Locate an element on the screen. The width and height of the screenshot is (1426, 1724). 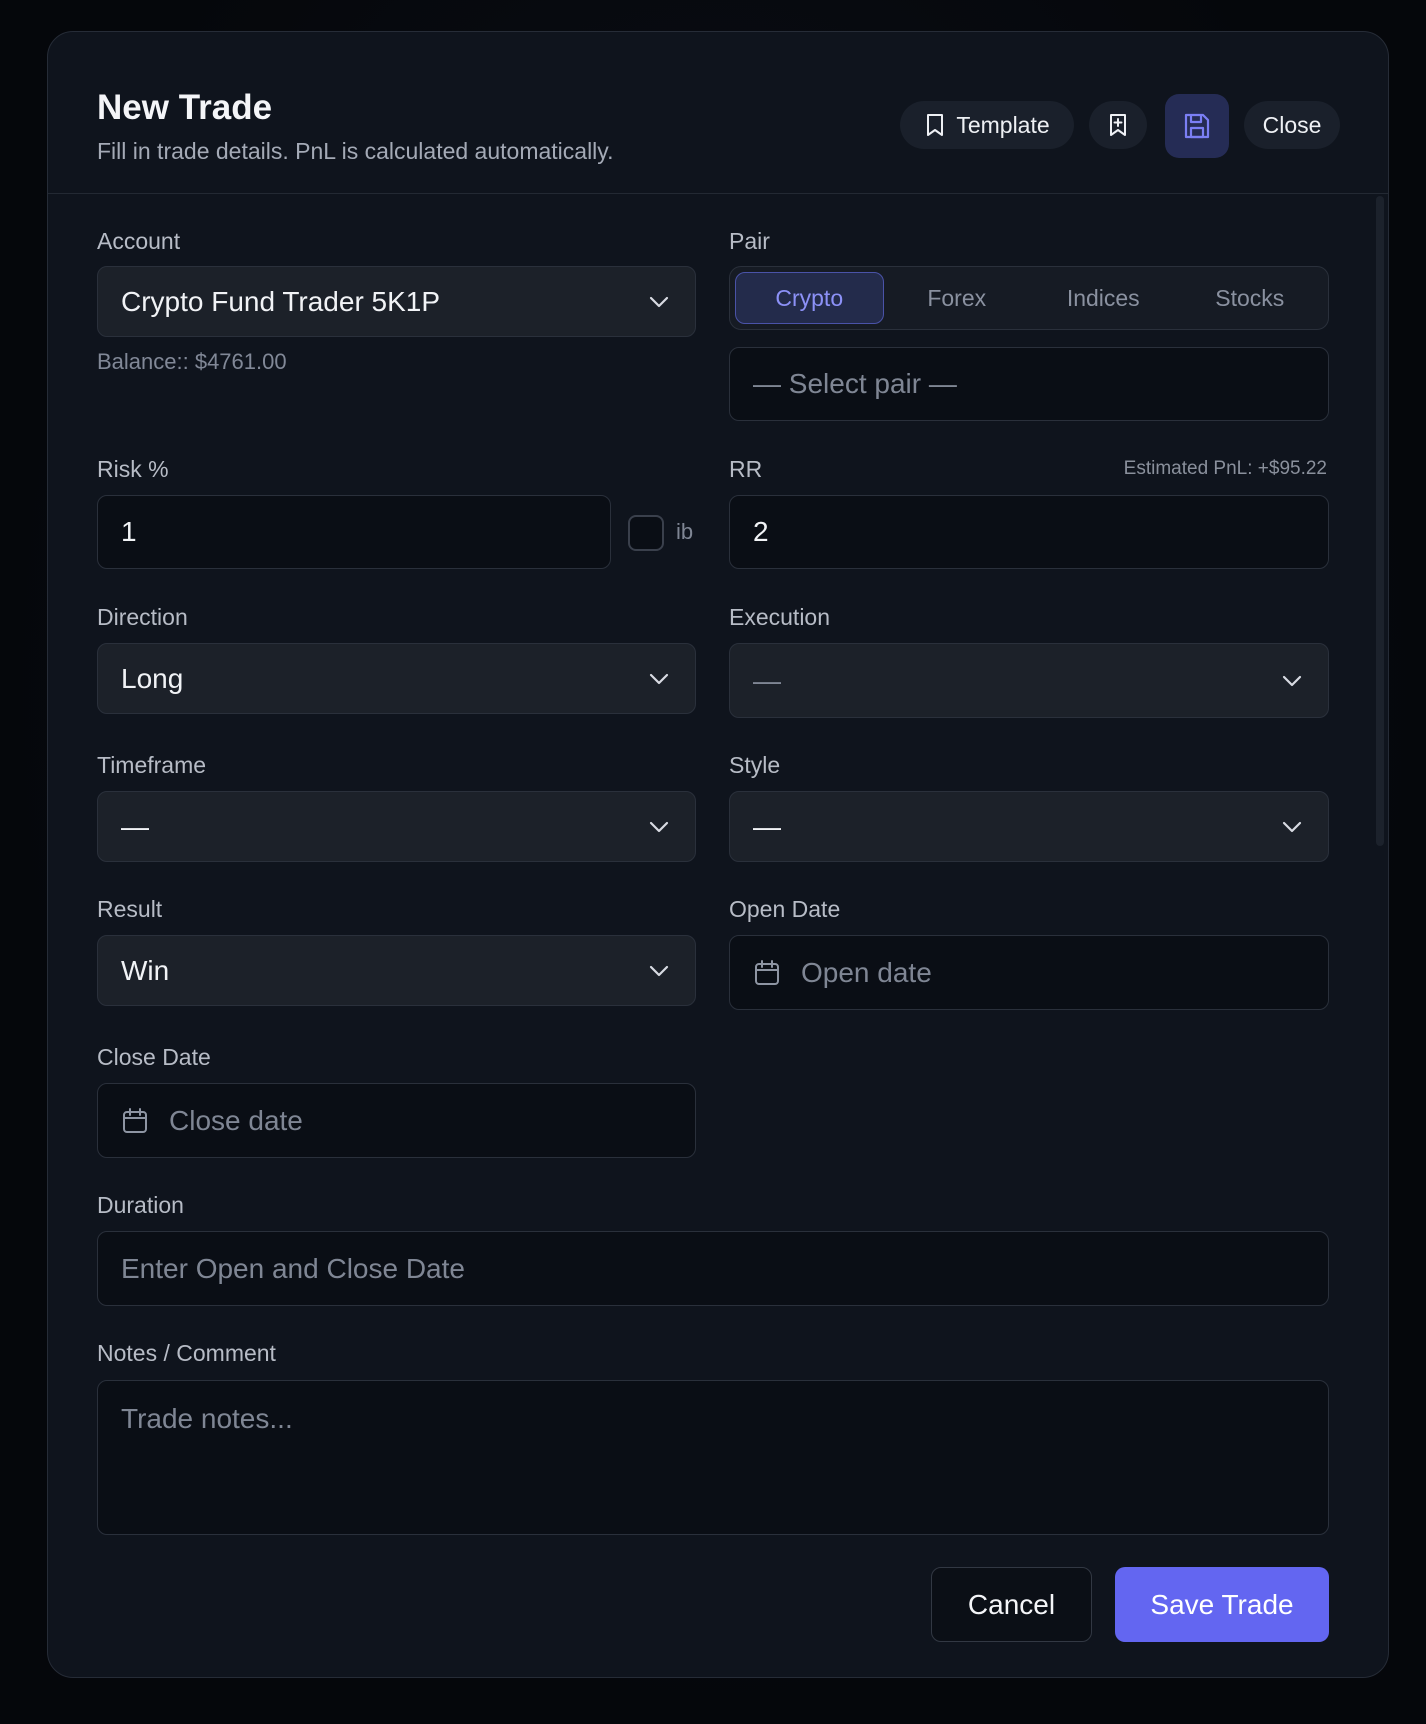
rr-value: 2 is located at coordinates (761, 531).